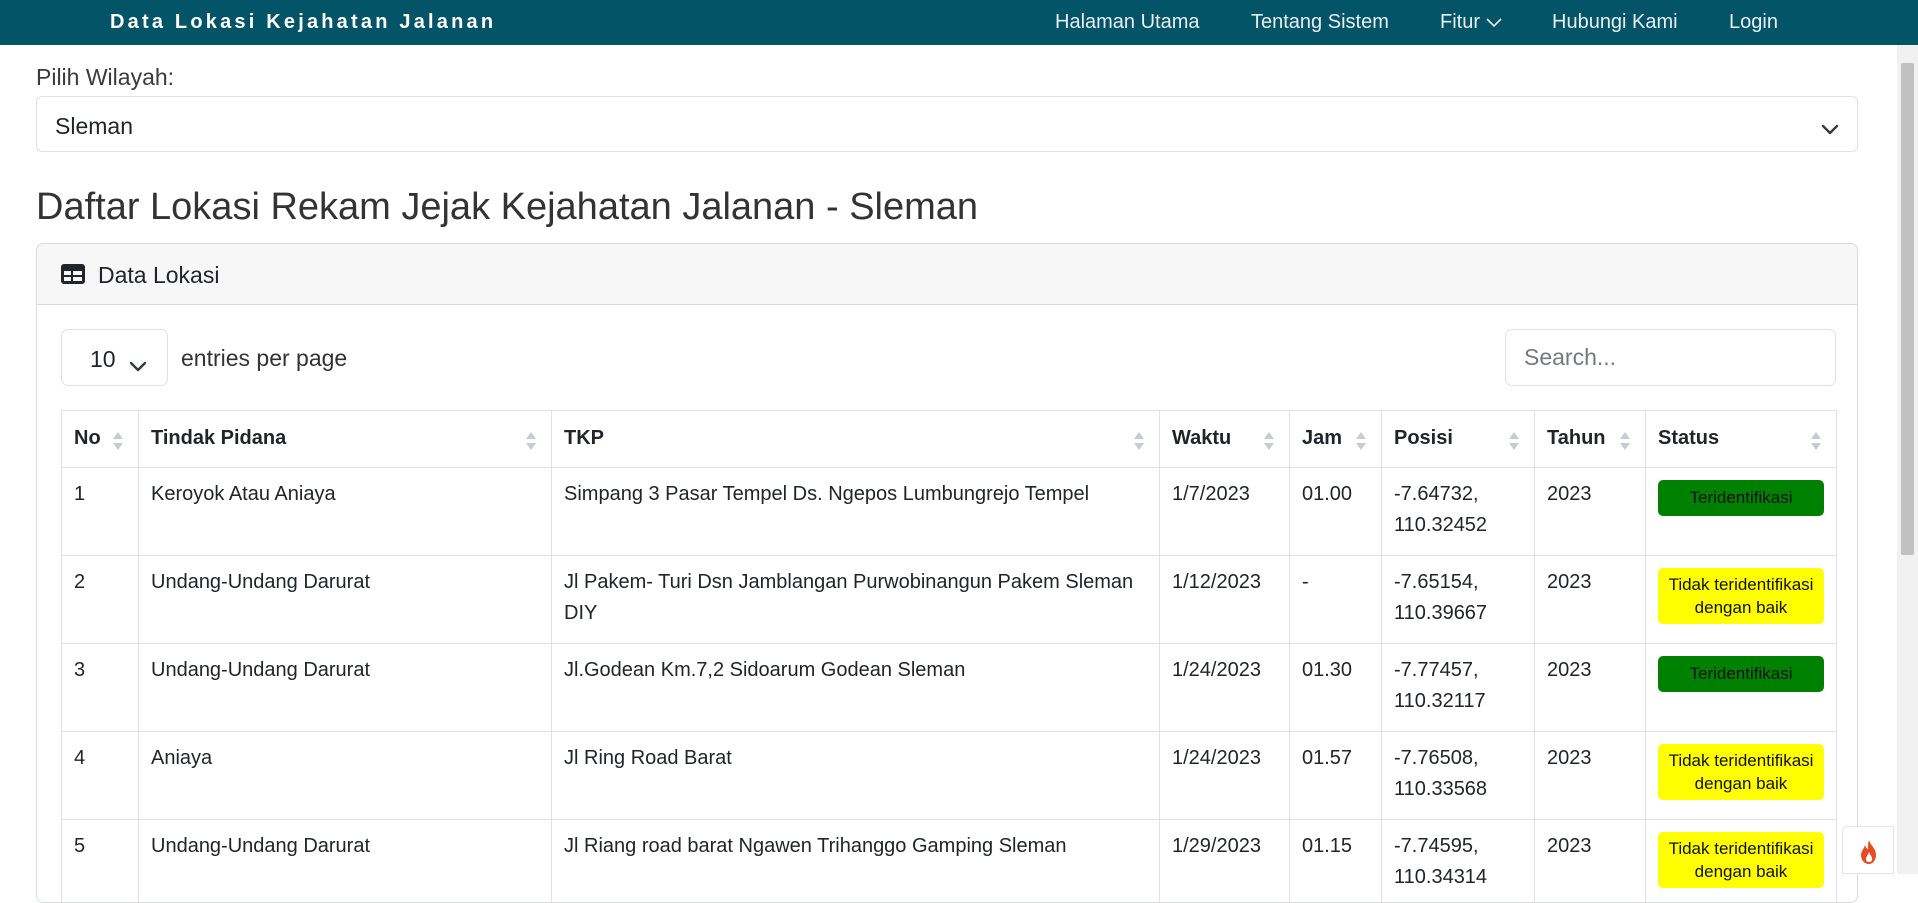 The image size is (1918, 903). Describe the element at coordinates (1225, 861) in the screenshot. I see `cell-waktu: 1/29/2023` at that location.